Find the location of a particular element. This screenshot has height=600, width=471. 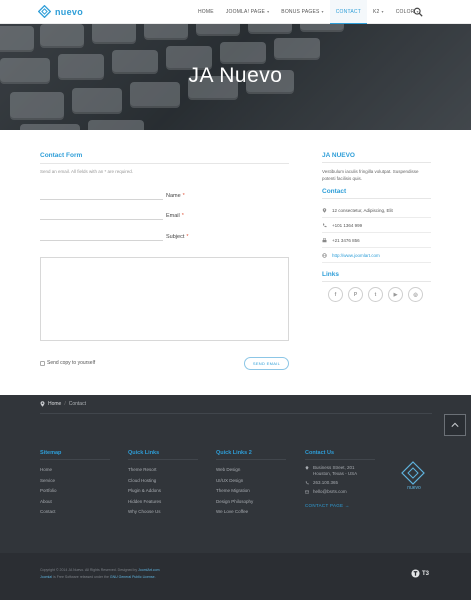

breadcrumb-current: Contact is located at coordinates (77, 404).